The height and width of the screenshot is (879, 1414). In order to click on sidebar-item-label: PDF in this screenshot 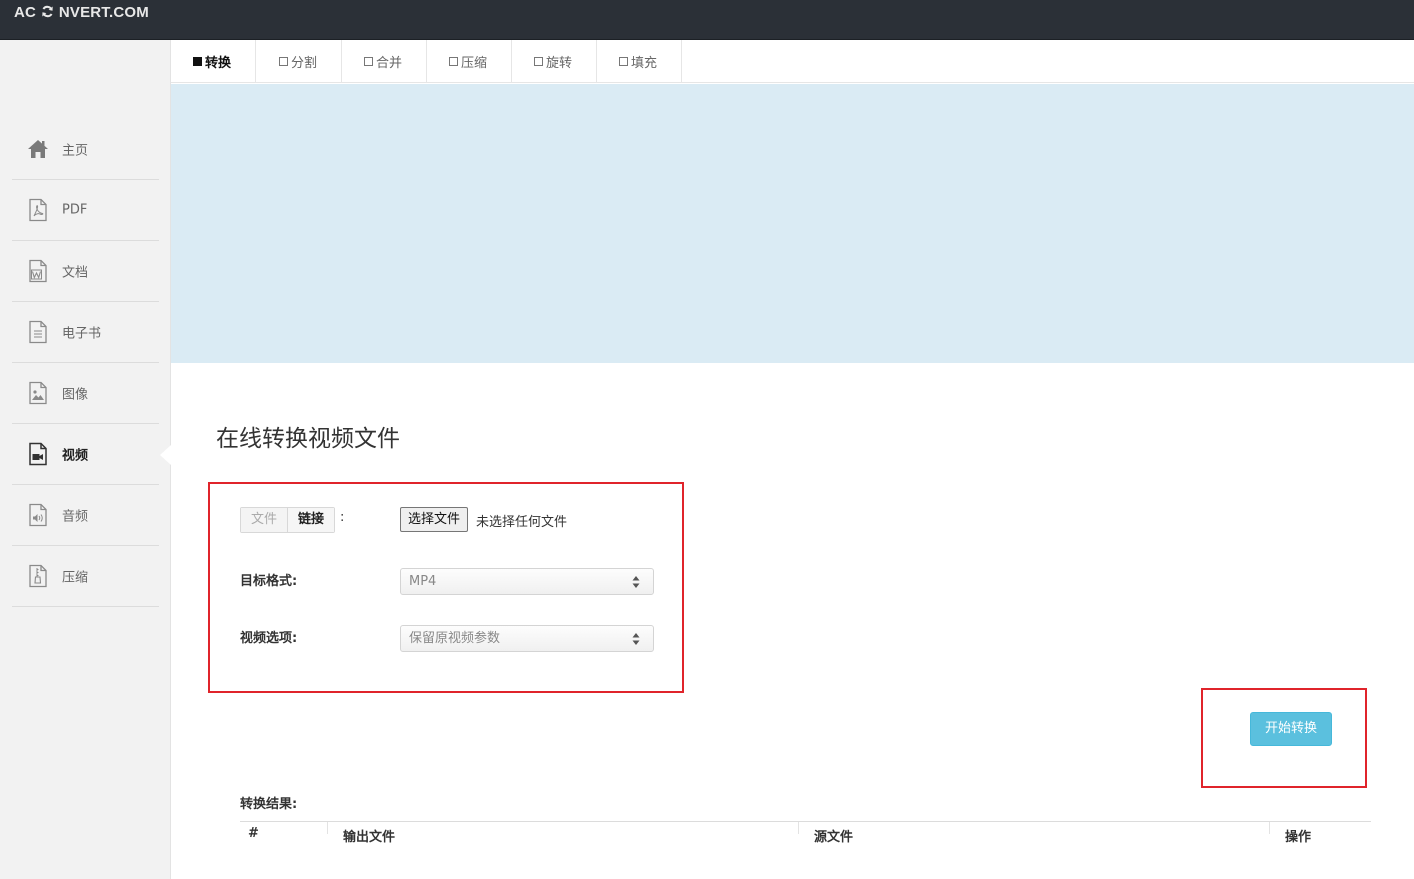, I will do `click(75, 210)`.